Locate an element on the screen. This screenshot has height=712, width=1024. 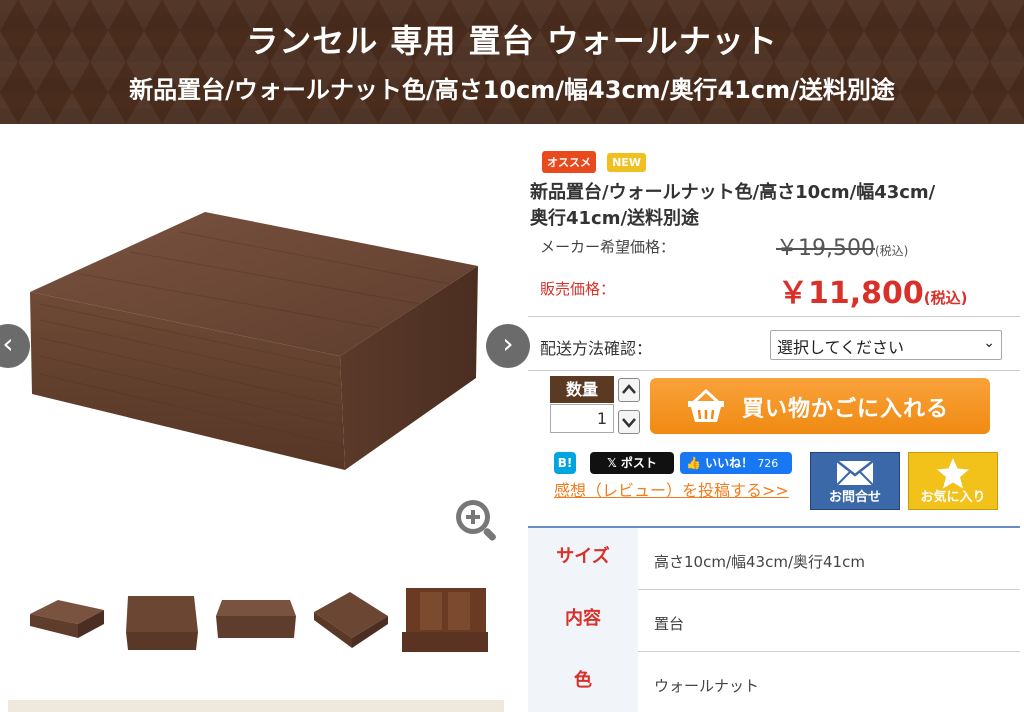
page-title: ランセル 専用 置台 ウォールナット is located at coordinates (512, 41).